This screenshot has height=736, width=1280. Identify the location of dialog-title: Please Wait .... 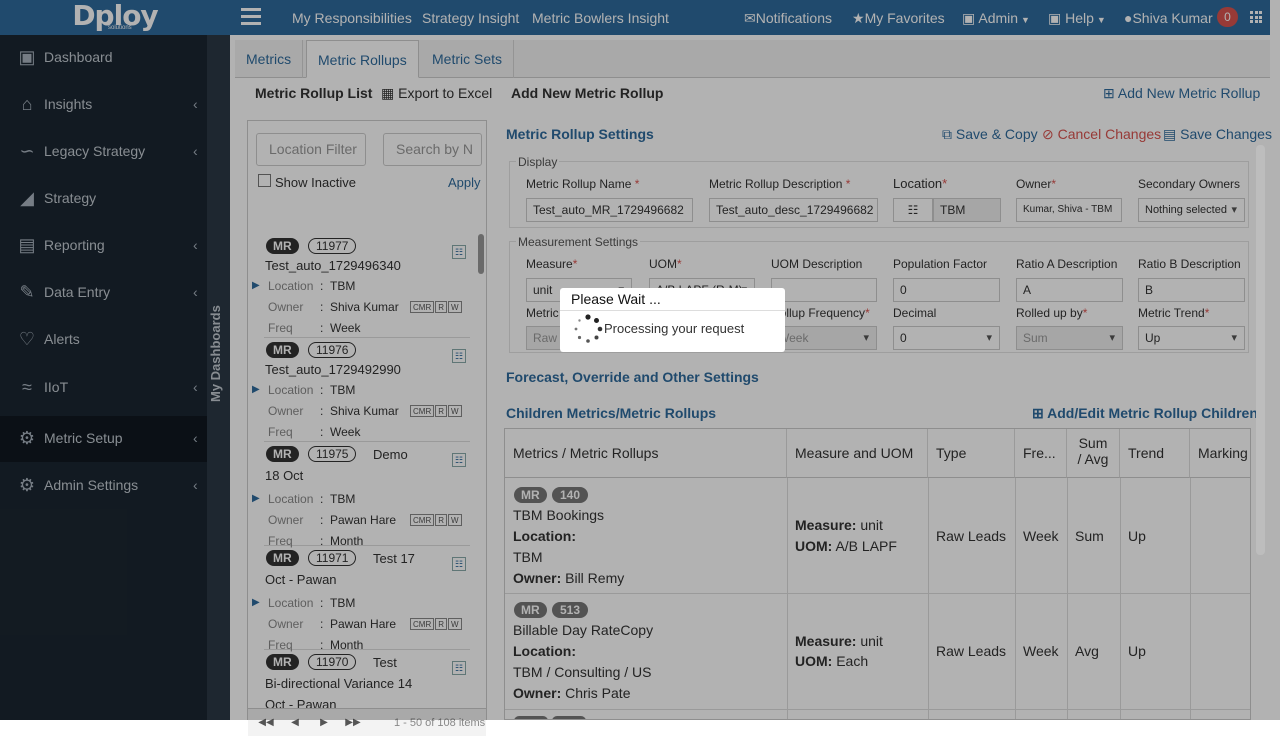
(616, 299).